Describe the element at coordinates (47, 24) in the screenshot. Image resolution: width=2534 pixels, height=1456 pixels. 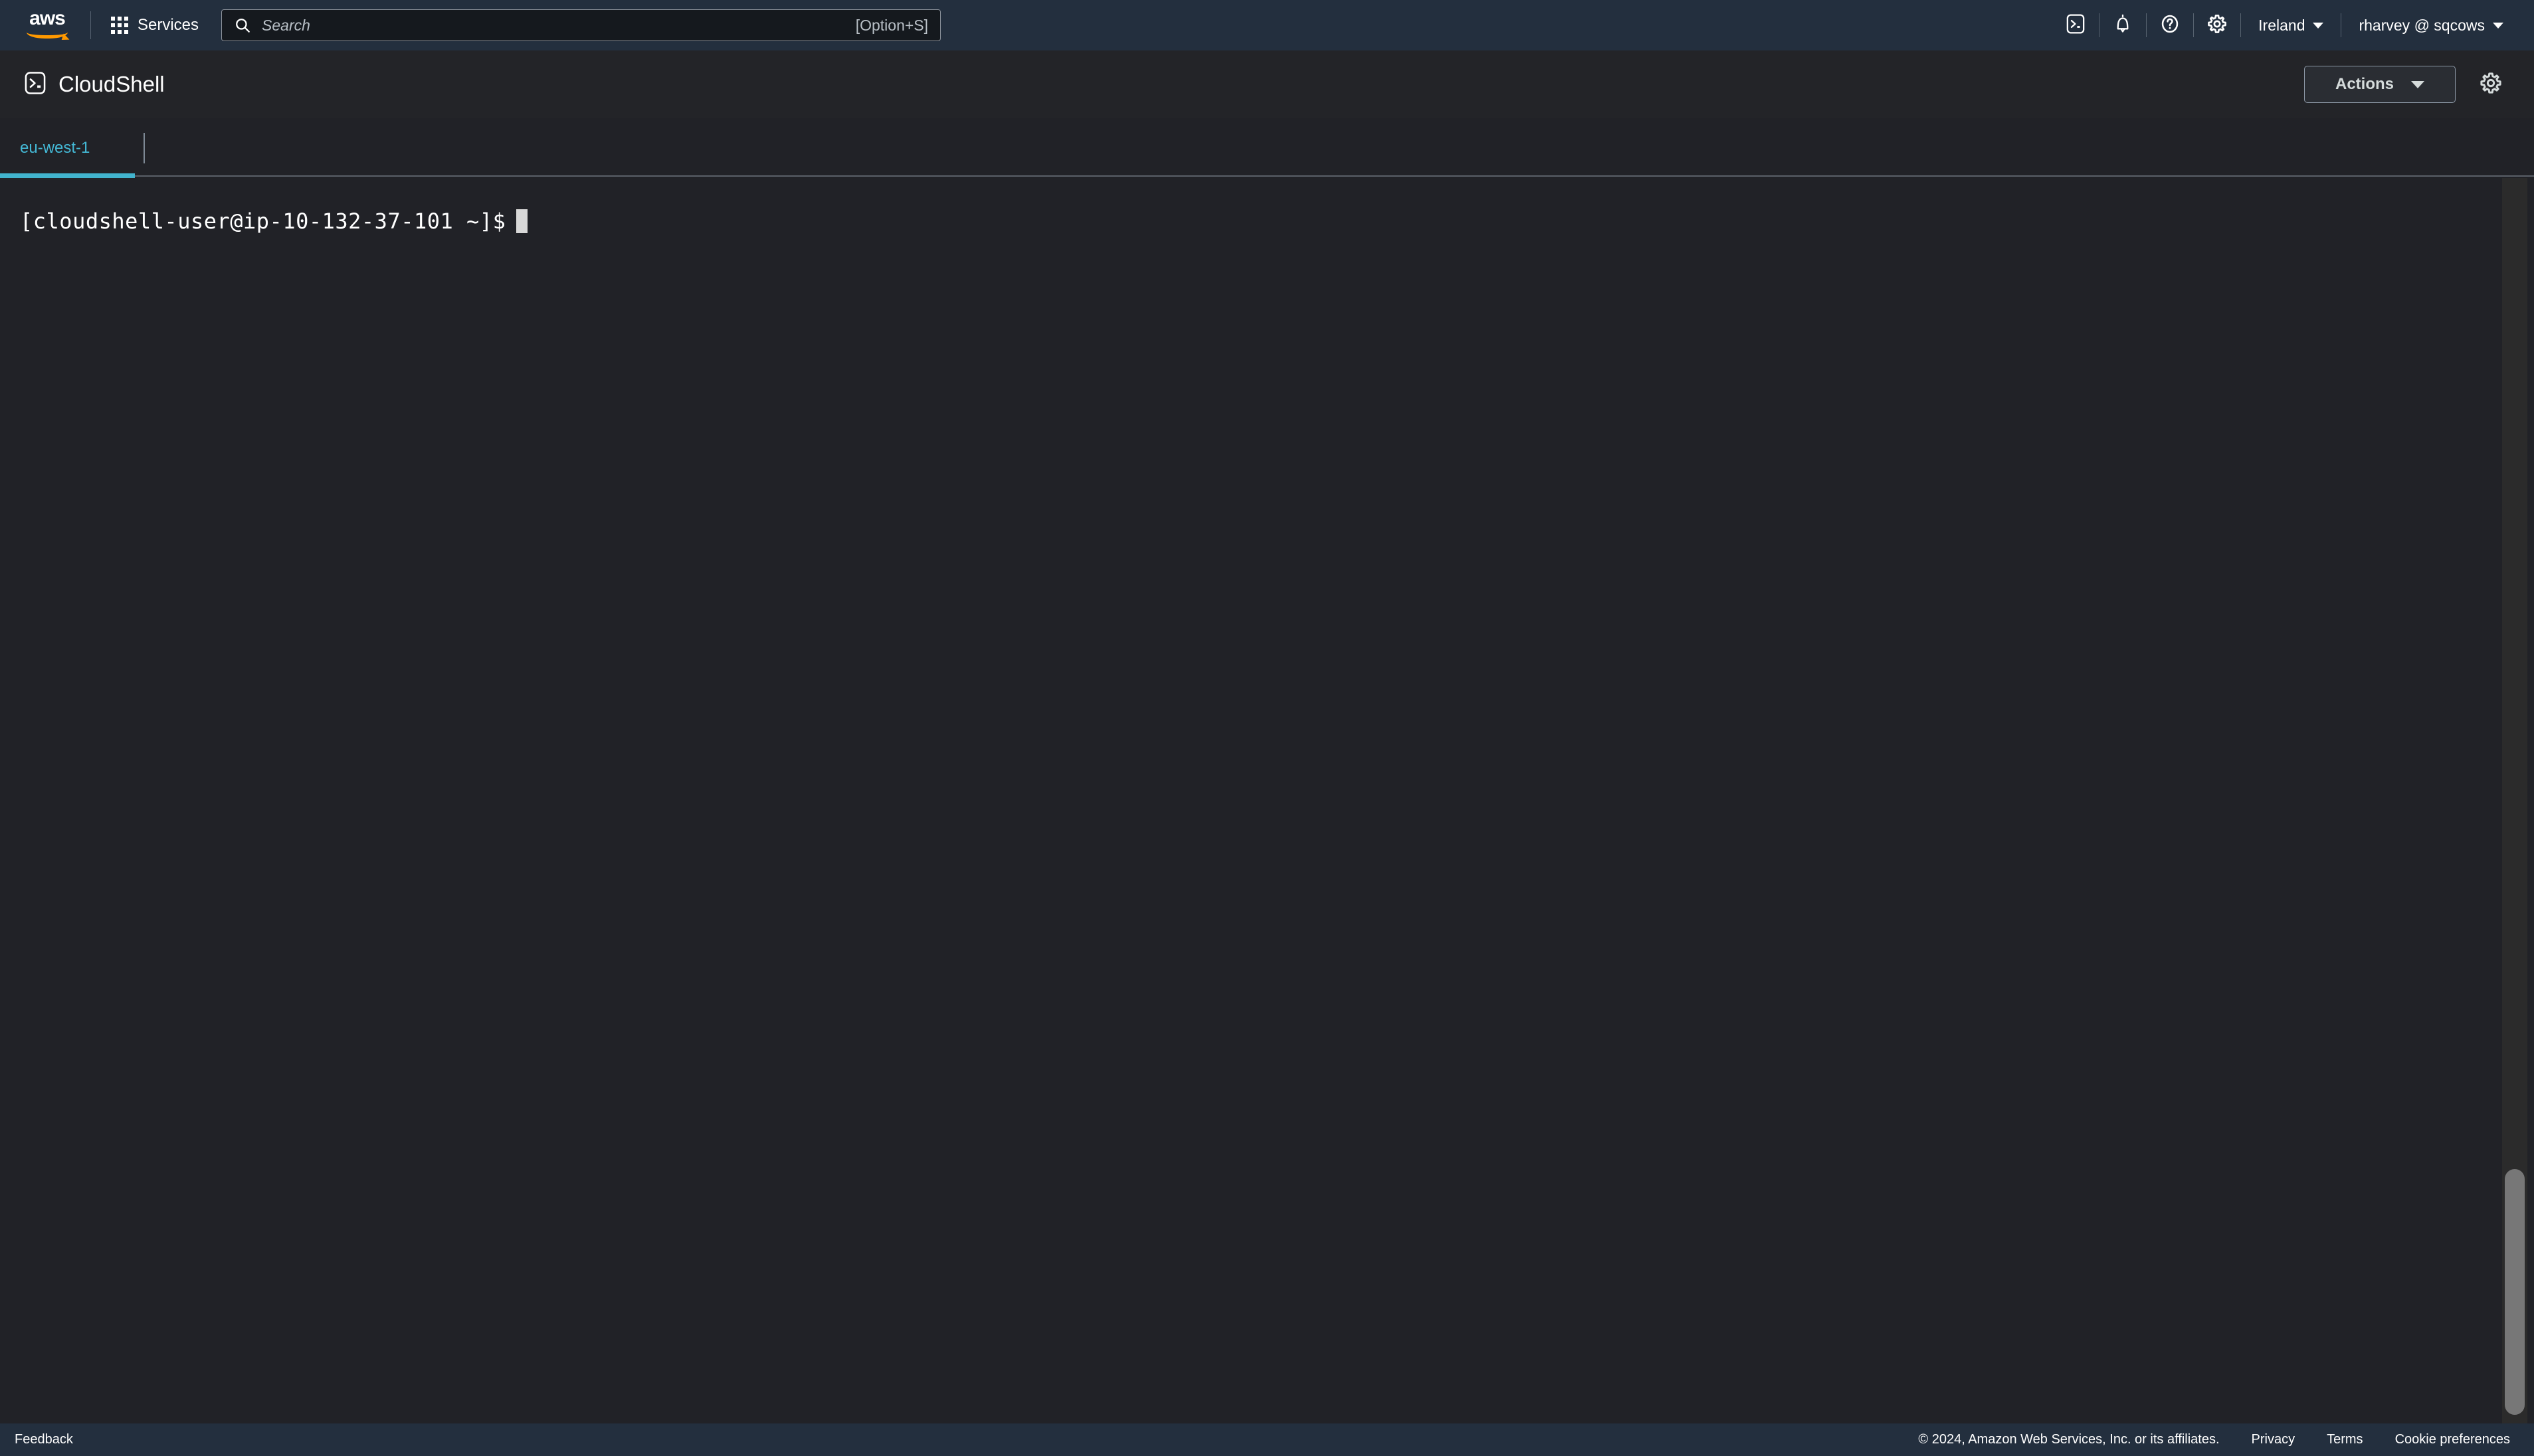
I see `aws-logo: aws` at that location.